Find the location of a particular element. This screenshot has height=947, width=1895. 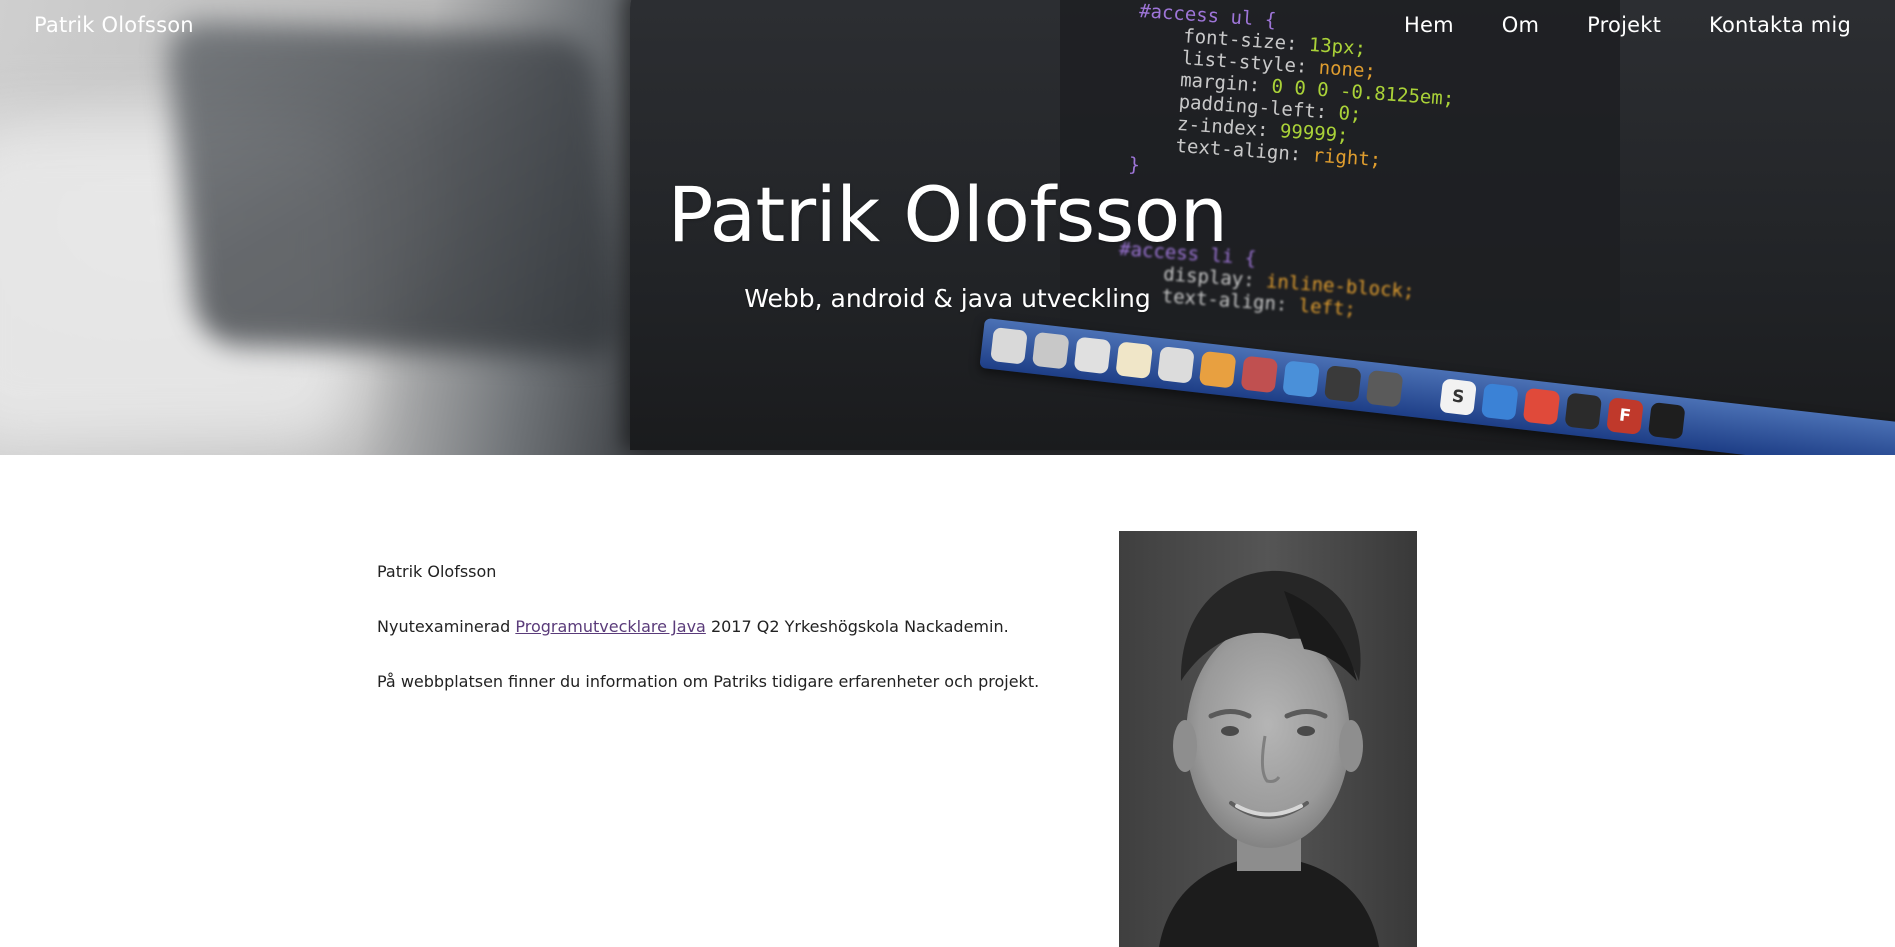

profile-photo is located at coordinates (1268, 739).